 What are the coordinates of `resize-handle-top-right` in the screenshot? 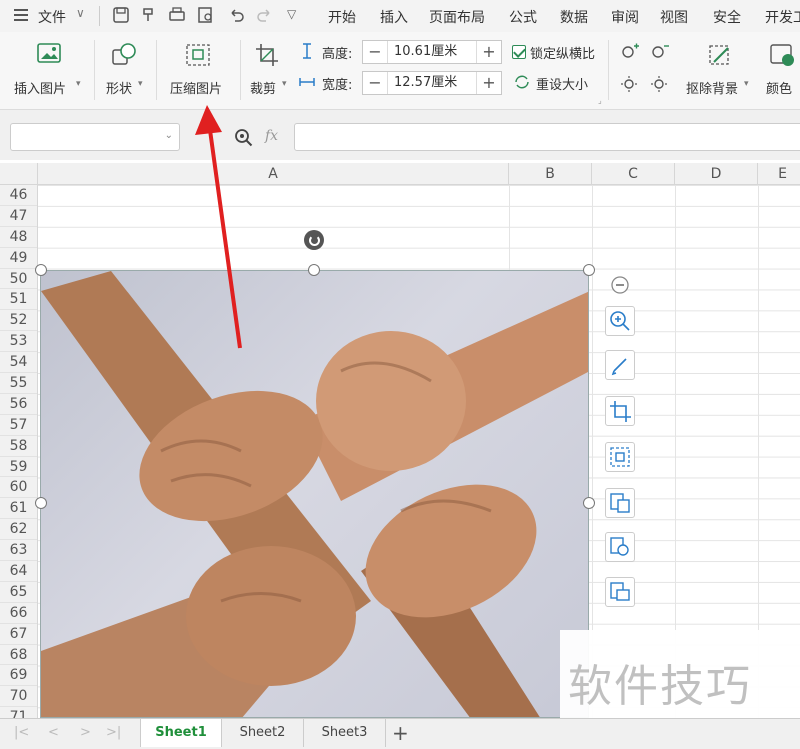 It's located at (589, 270).